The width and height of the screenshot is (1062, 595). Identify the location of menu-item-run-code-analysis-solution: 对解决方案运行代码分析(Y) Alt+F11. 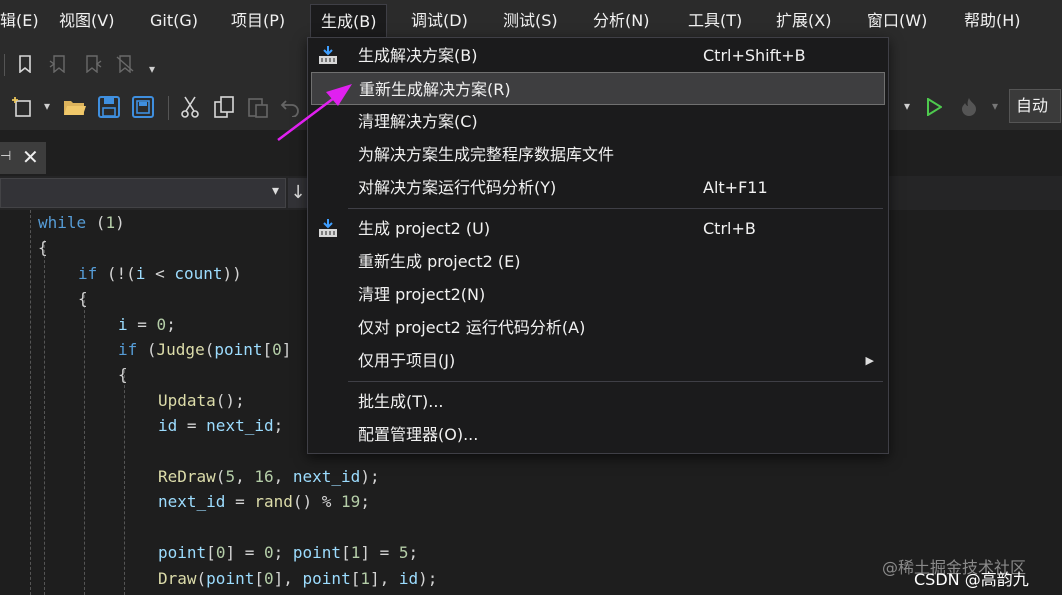
(598, 187).